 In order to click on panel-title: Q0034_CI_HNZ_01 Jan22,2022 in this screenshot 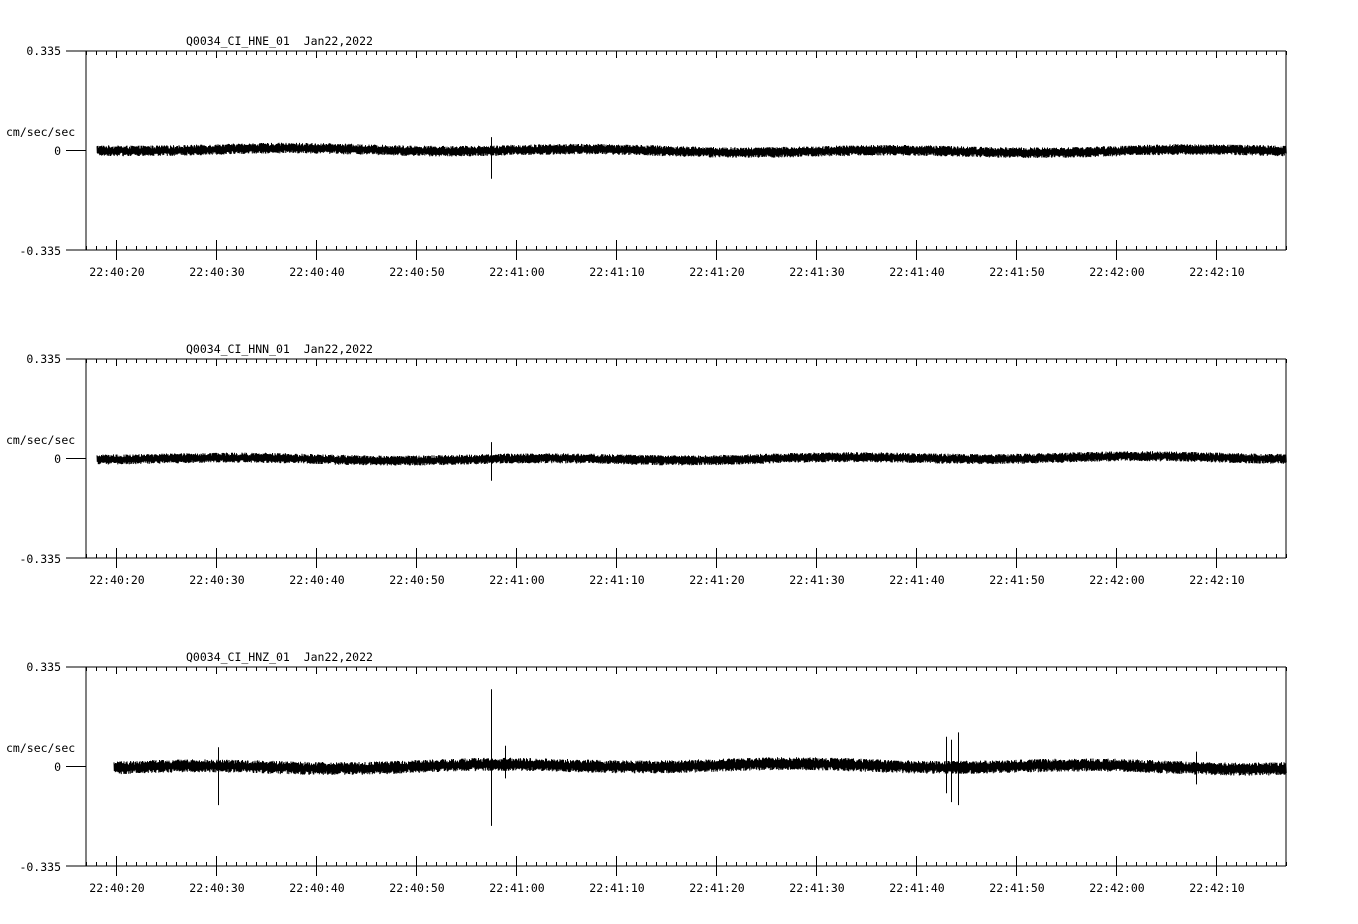, I will do `click(279, 657)`.